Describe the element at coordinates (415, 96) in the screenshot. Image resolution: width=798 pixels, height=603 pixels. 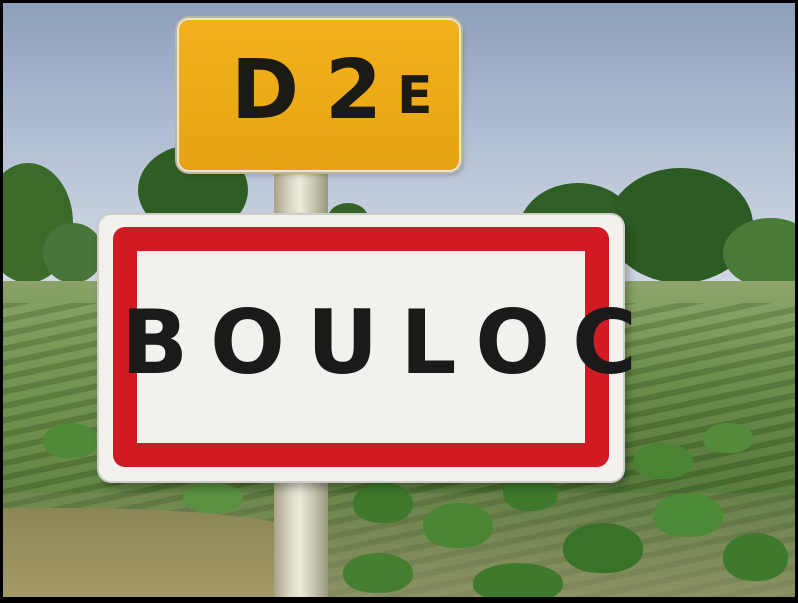
I see `route-sign-suffix: E` at that location.